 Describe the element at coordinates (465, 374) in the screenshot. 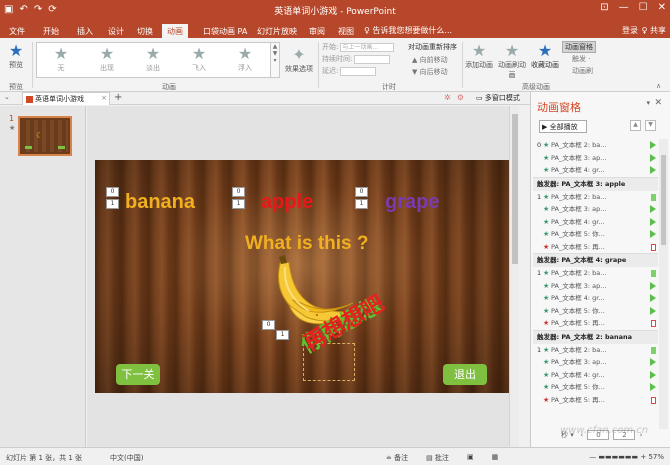

I see `exit-button: 退出` at that location.